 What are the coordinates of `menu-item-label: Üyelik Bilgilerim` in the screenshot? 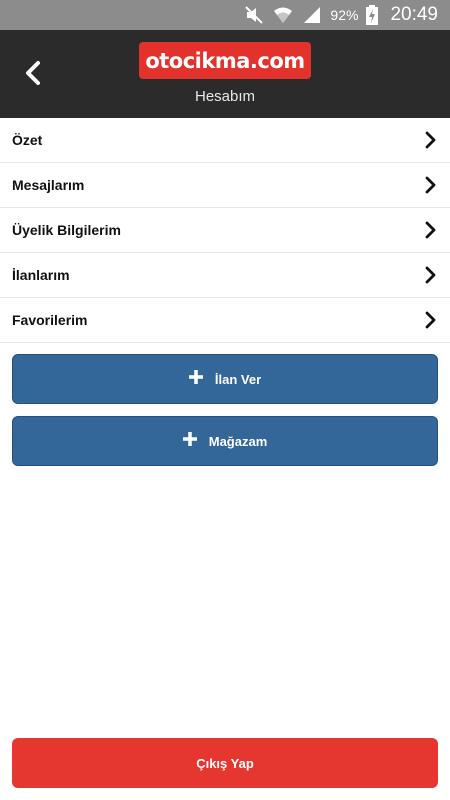 It's located at (66, 230).